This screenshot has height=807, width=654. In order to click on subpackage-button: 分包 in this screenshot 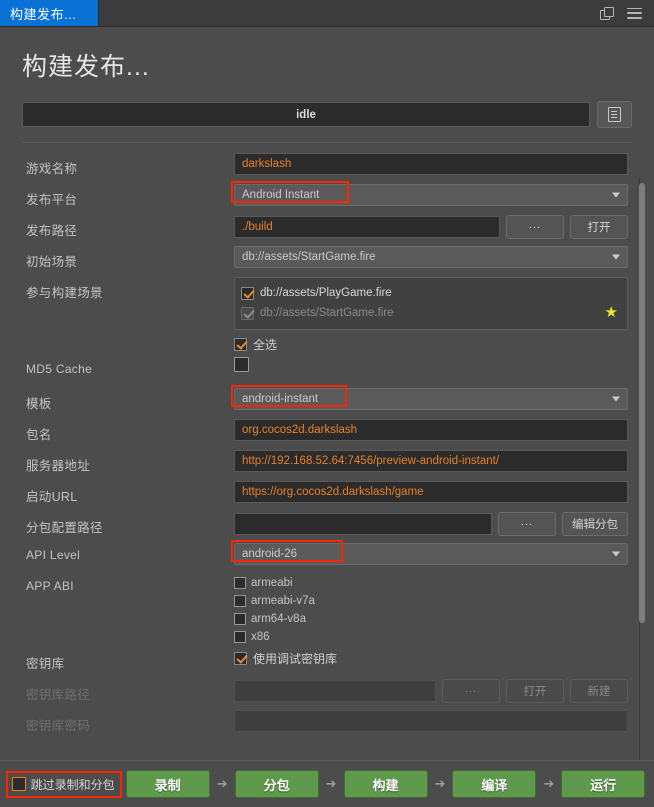, I will do `click(276, 784)`.